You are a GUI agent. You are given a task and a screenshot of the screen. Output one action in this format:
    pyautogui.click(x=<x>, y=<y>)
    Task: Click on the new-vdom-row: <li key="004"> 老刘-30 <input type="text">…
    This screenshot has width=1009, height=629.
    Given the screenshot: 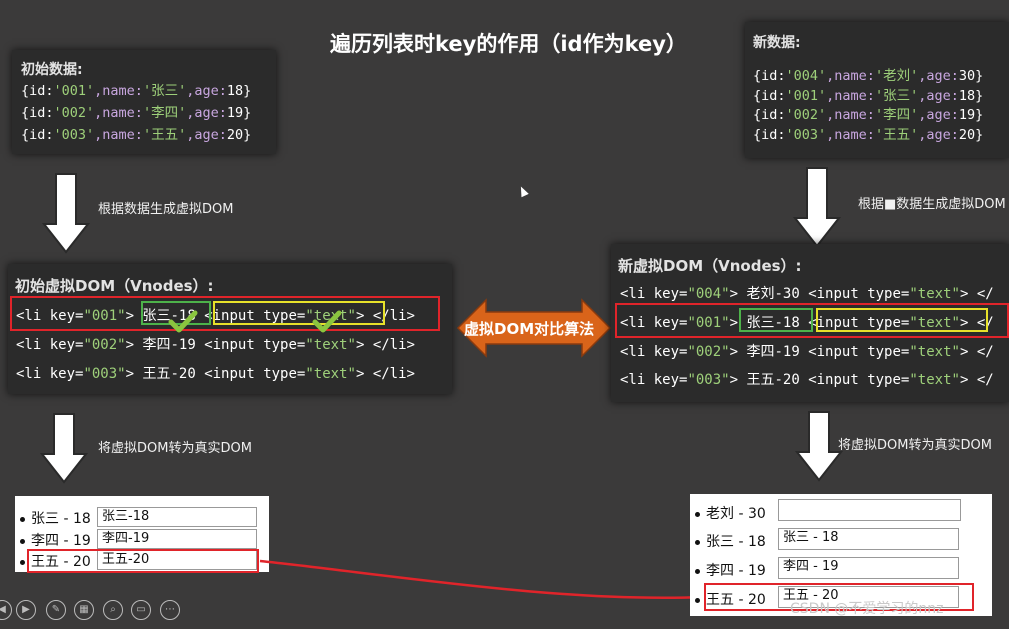 What is the action you would take?
    pyautogui.click(x=807, y=294)
    